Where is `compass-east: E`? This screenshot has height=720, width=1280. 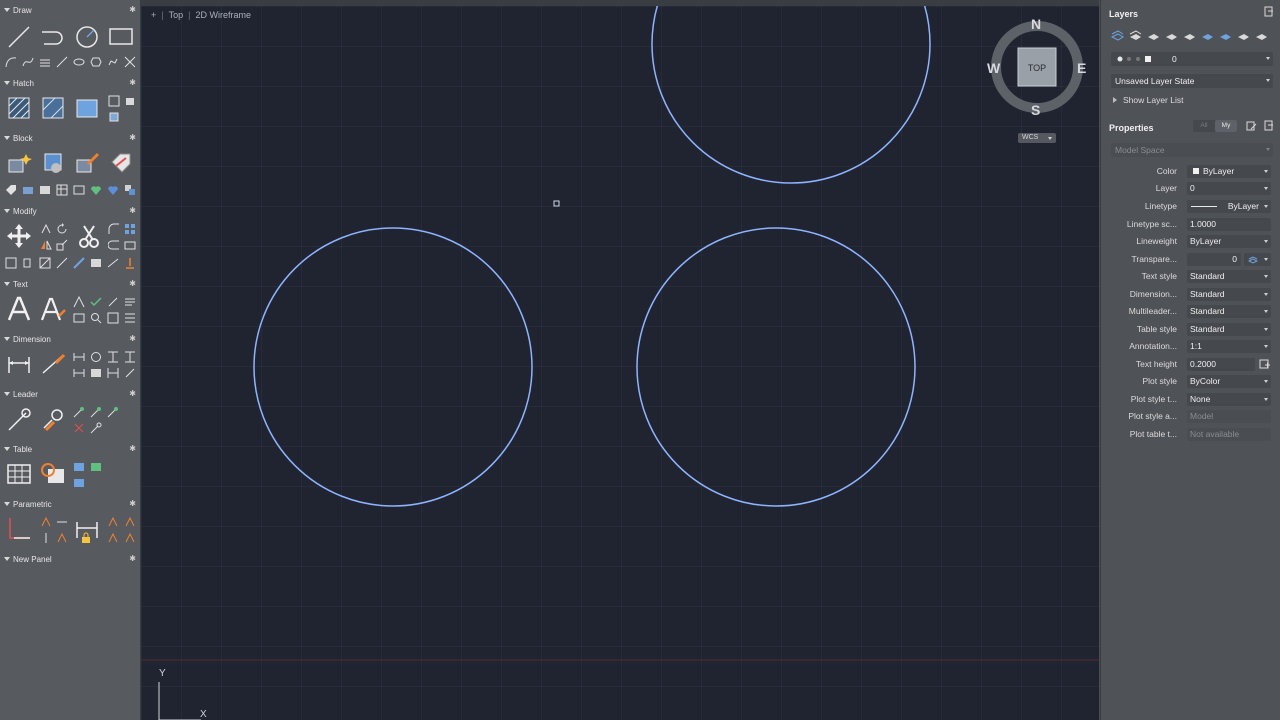
compass-east: E is located at coordinates (1081, 68).